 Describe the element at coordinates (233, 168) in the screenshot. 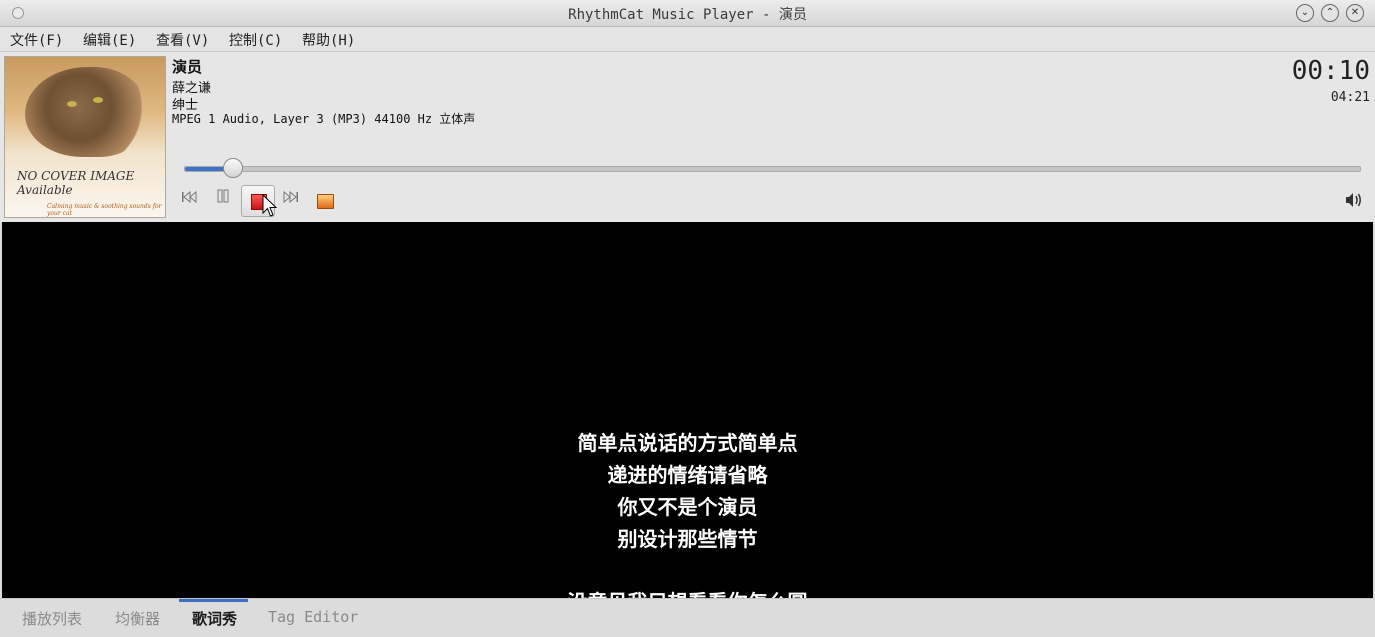

I see `seek-handle` at that location.